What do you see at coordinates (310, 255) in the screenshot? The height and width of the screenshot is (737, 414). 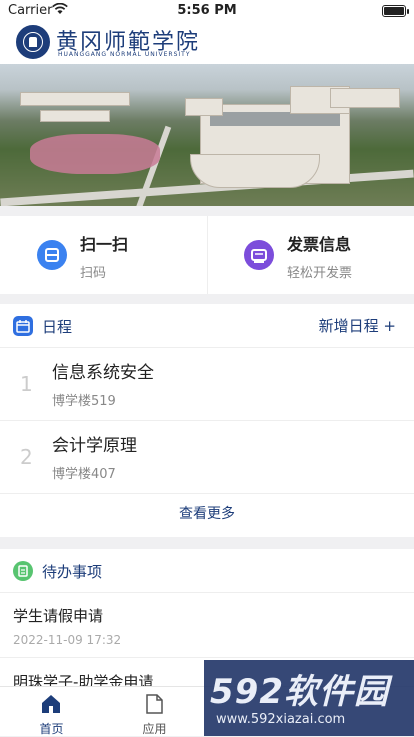 I see `invoice-action: 发票信息 轻松开发票` at bounding box center [310, 255].